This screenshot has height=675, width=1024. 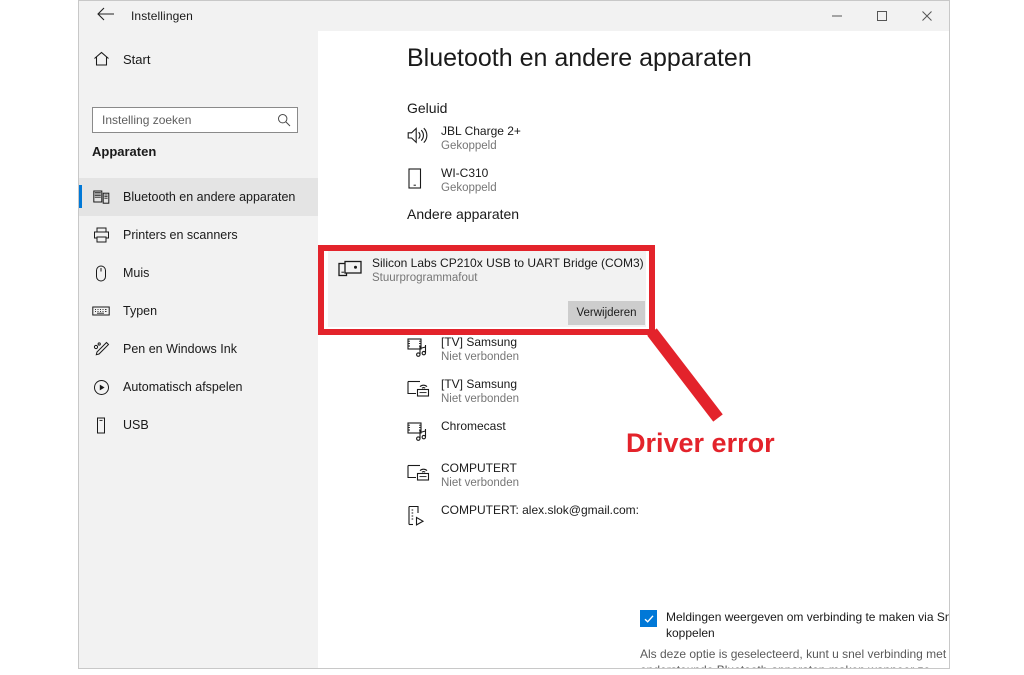 I want to click on annotation-highlight-box, so click(x=486, y=290).